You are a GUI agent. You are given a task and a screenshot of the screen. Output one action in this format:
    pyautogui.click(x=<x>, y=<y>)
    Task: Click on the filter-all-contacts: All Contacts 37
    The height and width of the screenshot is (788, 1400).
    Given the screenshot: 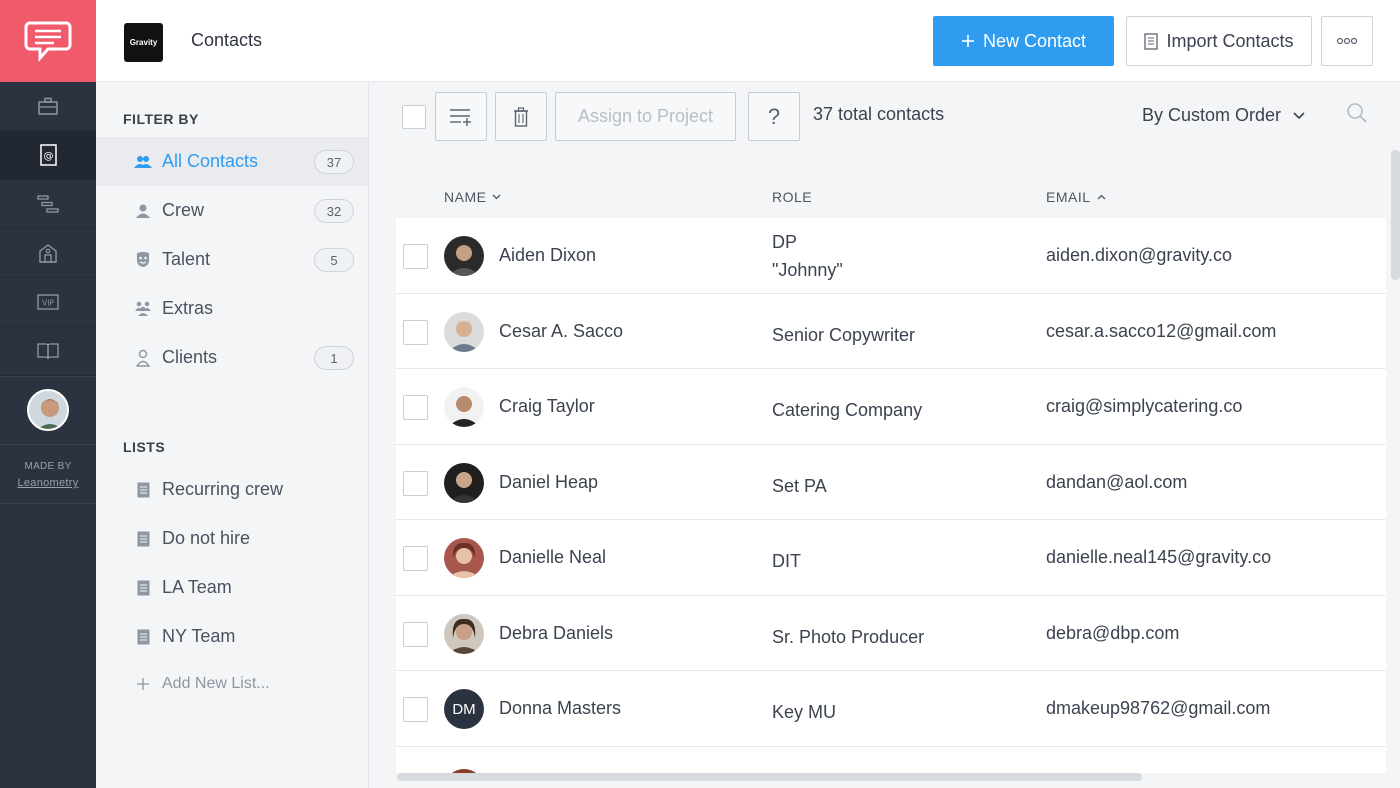 What is the action you would take?
    pyautogui.click(x=232, y=161)
    